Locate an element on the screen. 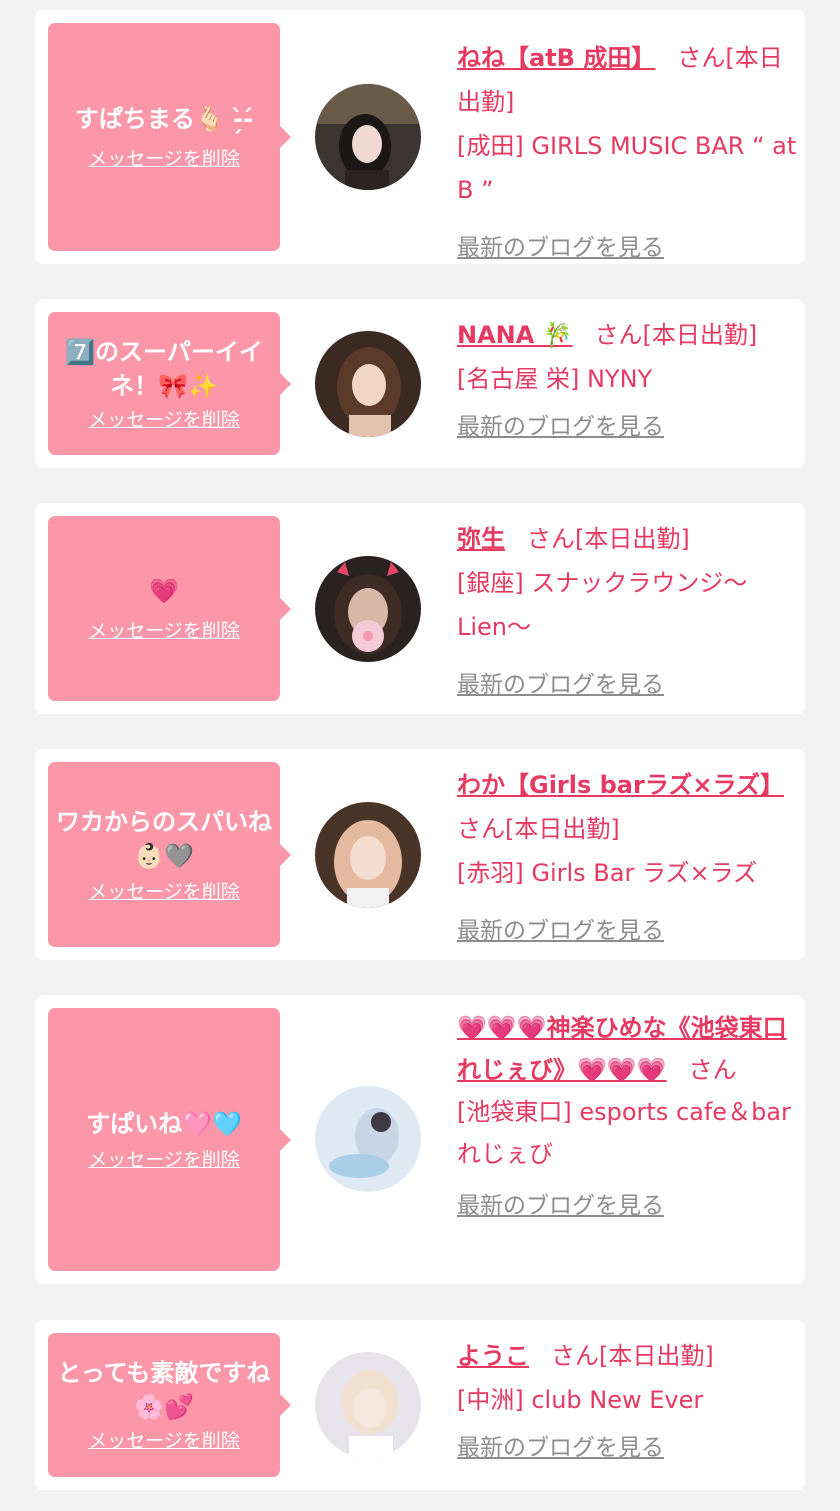 This screenshot has width=840, height=1511. name-suffix: さん is located at coordinates (712, 1070).